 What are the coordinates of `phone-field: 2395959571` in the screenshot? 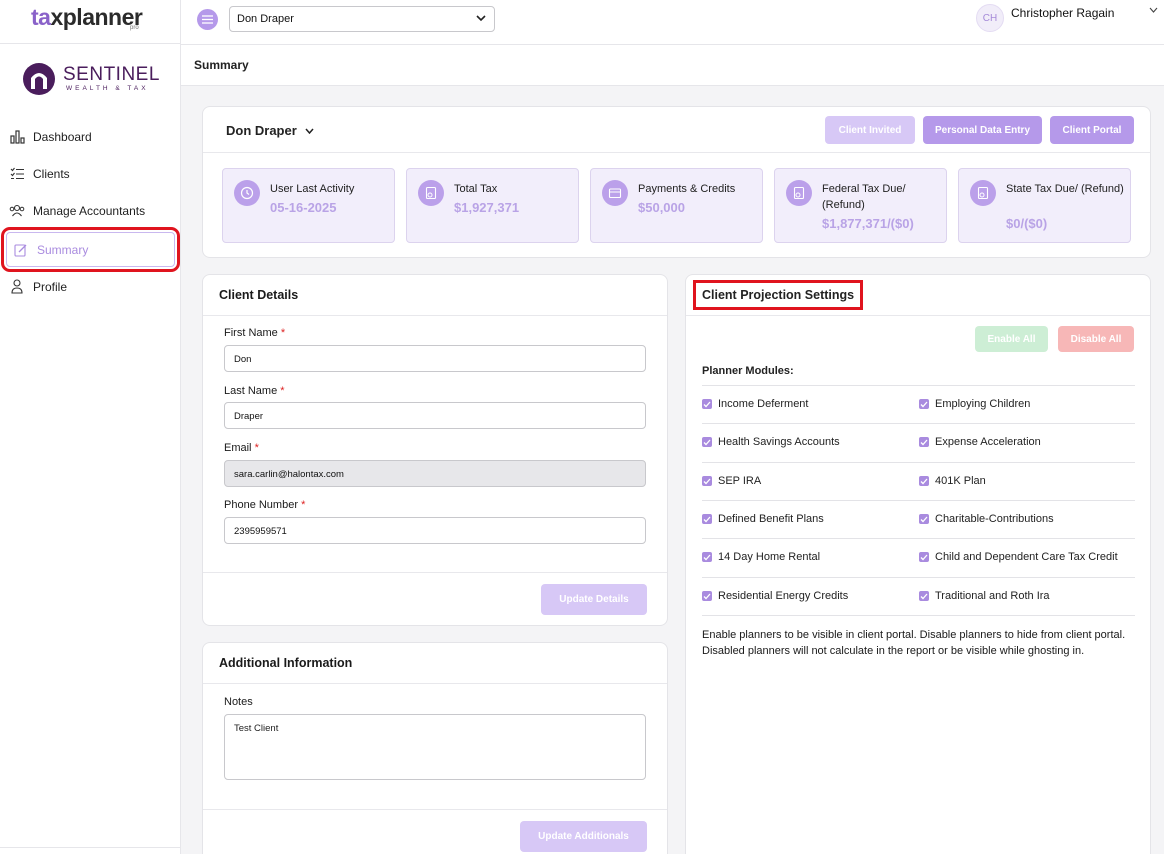 It's located at (435, 530).